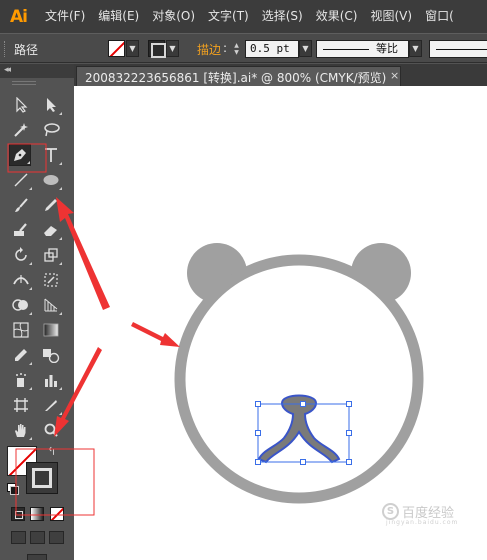  What do you see at coordinates (18, 514) in the screenshot?
I see `color-mode-button` at bounding box center [18, 514].